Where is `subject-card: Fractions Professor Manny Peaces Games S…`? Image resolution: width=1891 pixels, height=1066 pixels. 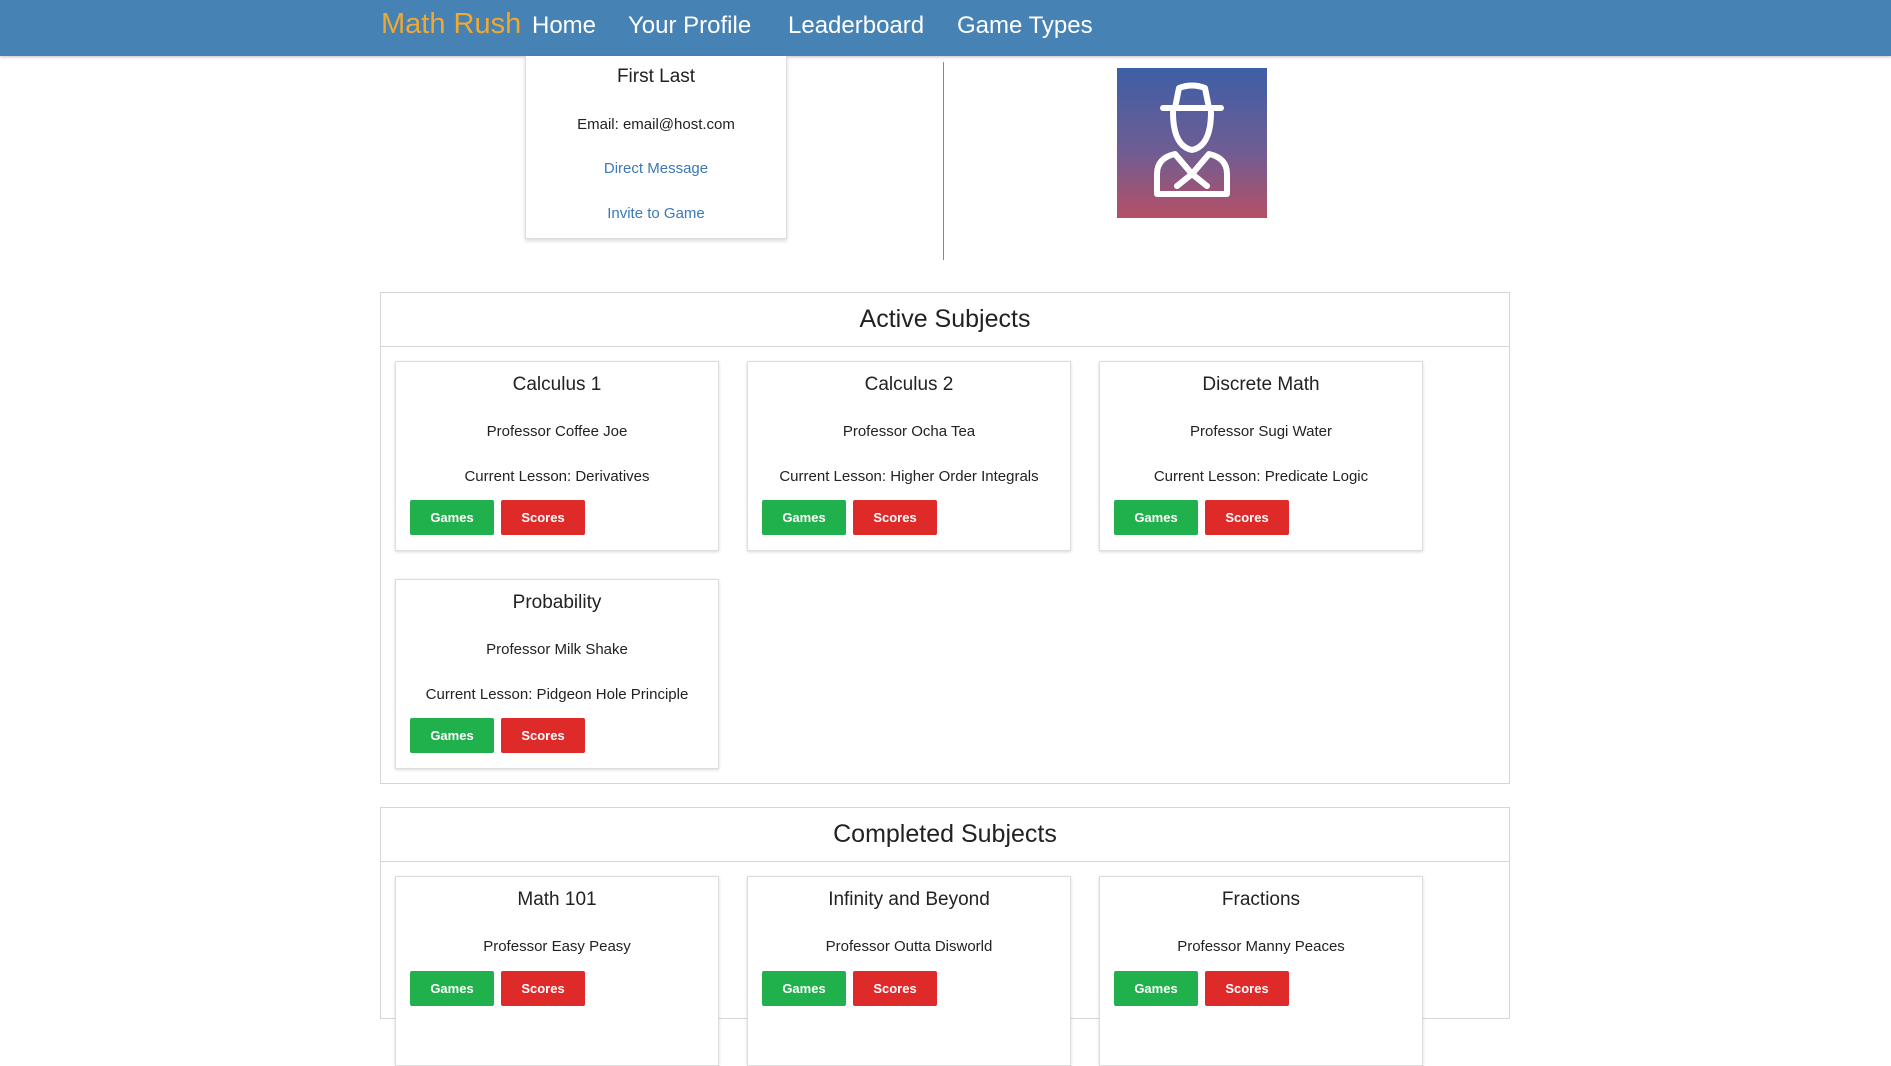 subject-card: Fractions Professor Manny Peaces Games S… is located at coordinates (1261, 971).